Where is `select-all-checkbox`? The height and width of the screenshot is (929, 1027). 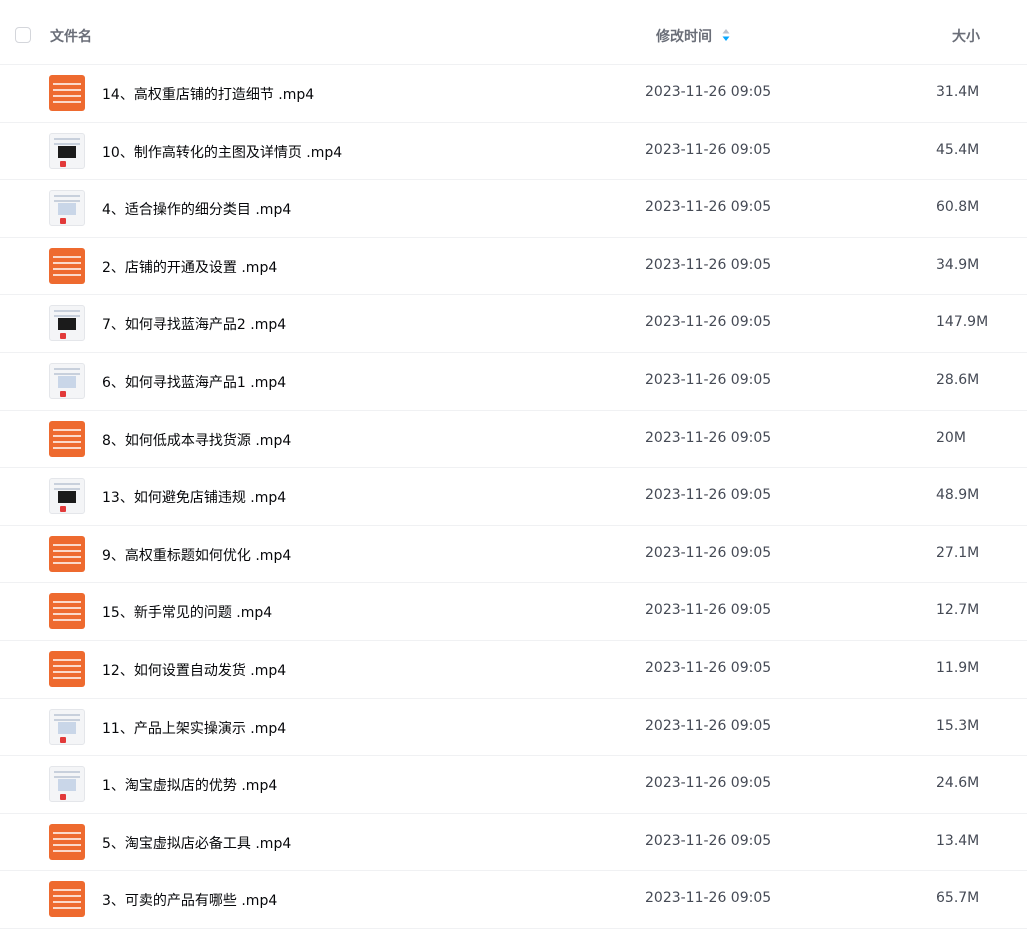
select-all-checkbox is located at coordinates (23, 35).